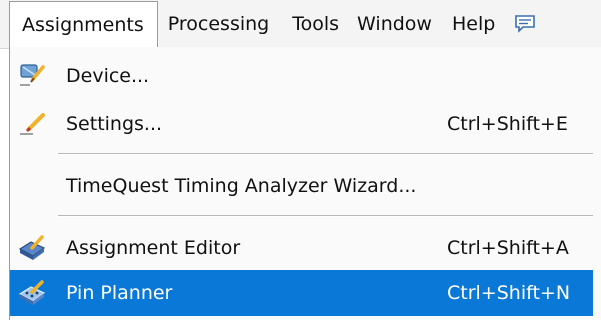  I want to click on menu-window: Window, so click(394, 24).